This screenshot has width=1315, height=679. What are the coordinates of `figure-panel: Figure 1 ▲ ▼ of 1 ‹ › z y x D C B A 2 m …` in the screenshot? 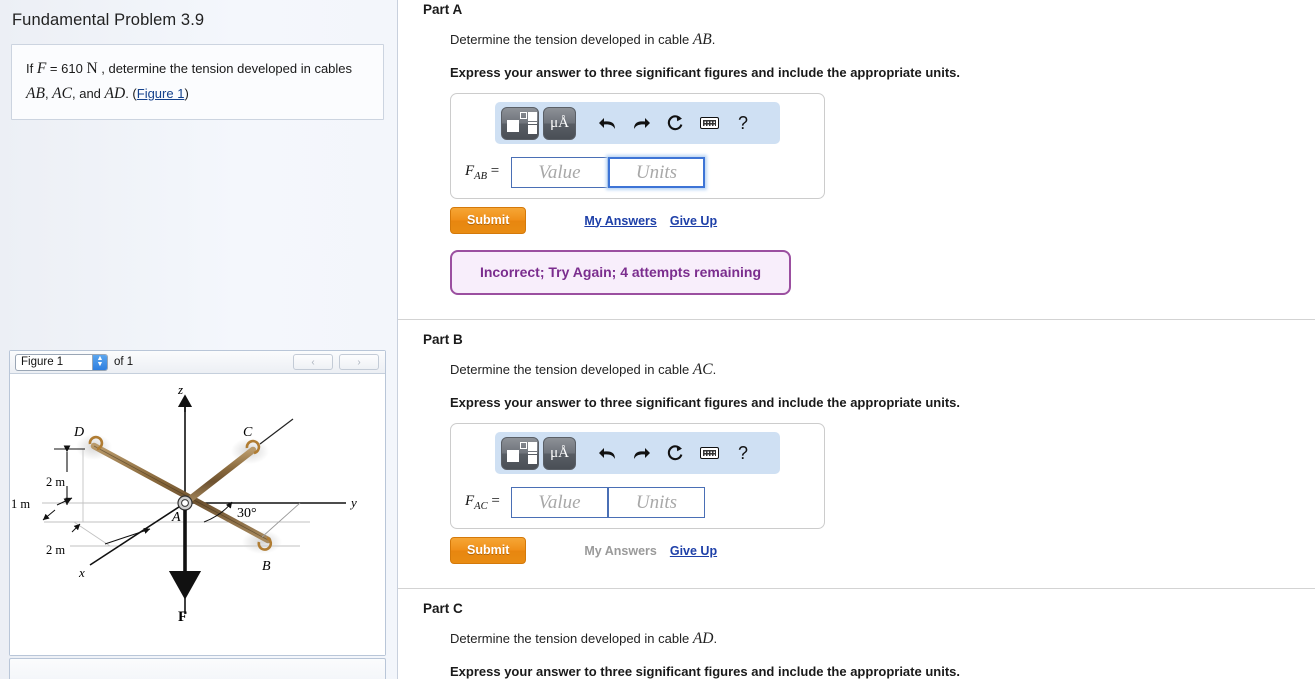 It's located at (197, 503).